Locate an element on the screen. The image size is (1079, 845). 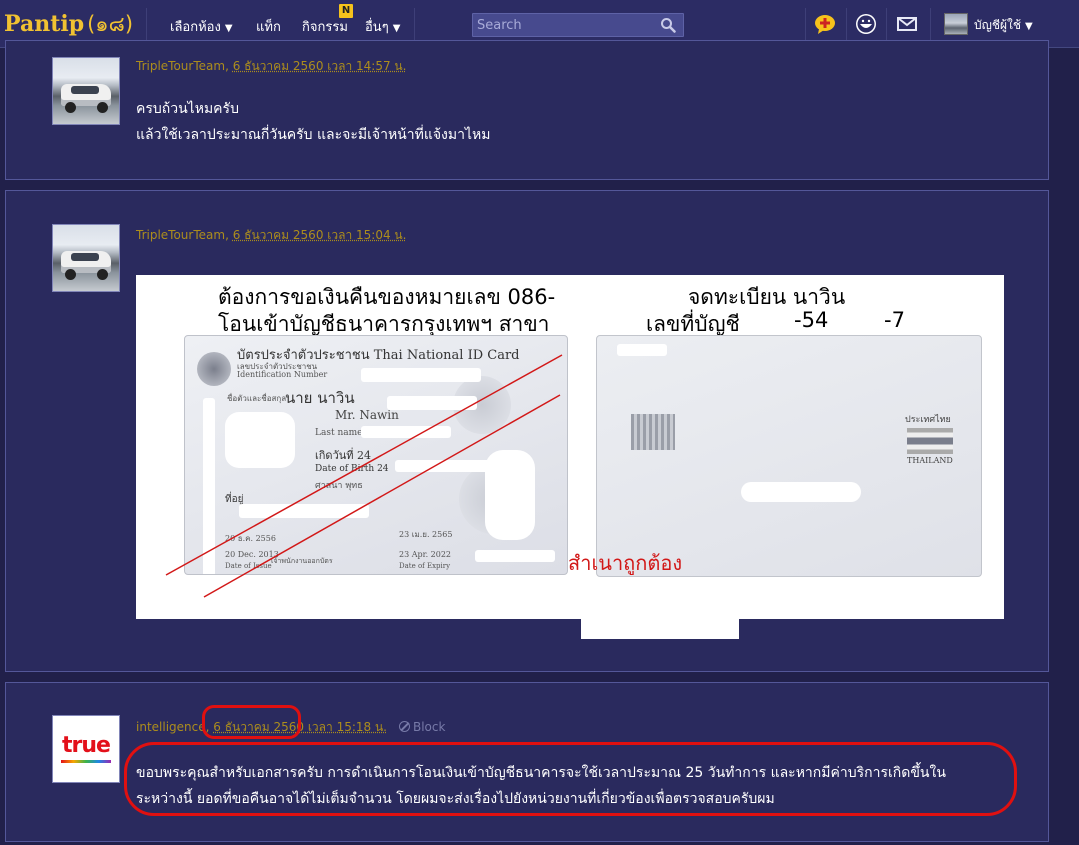
add-chat-icon is located at coordinates (825, 24).